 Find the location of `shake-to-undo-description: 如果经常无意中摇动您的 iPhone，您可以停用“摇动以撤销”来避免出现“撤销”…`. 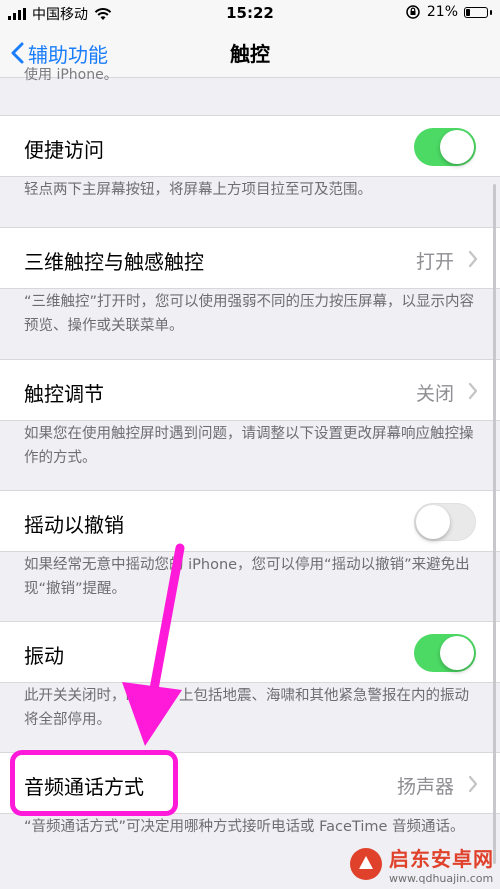

shake-to-undo-description: 如果经常无意中摇动您的 iPhone，您可以停用“摇动以撤销”来避免出现“撤销”… is located at coordinates (247, 577).